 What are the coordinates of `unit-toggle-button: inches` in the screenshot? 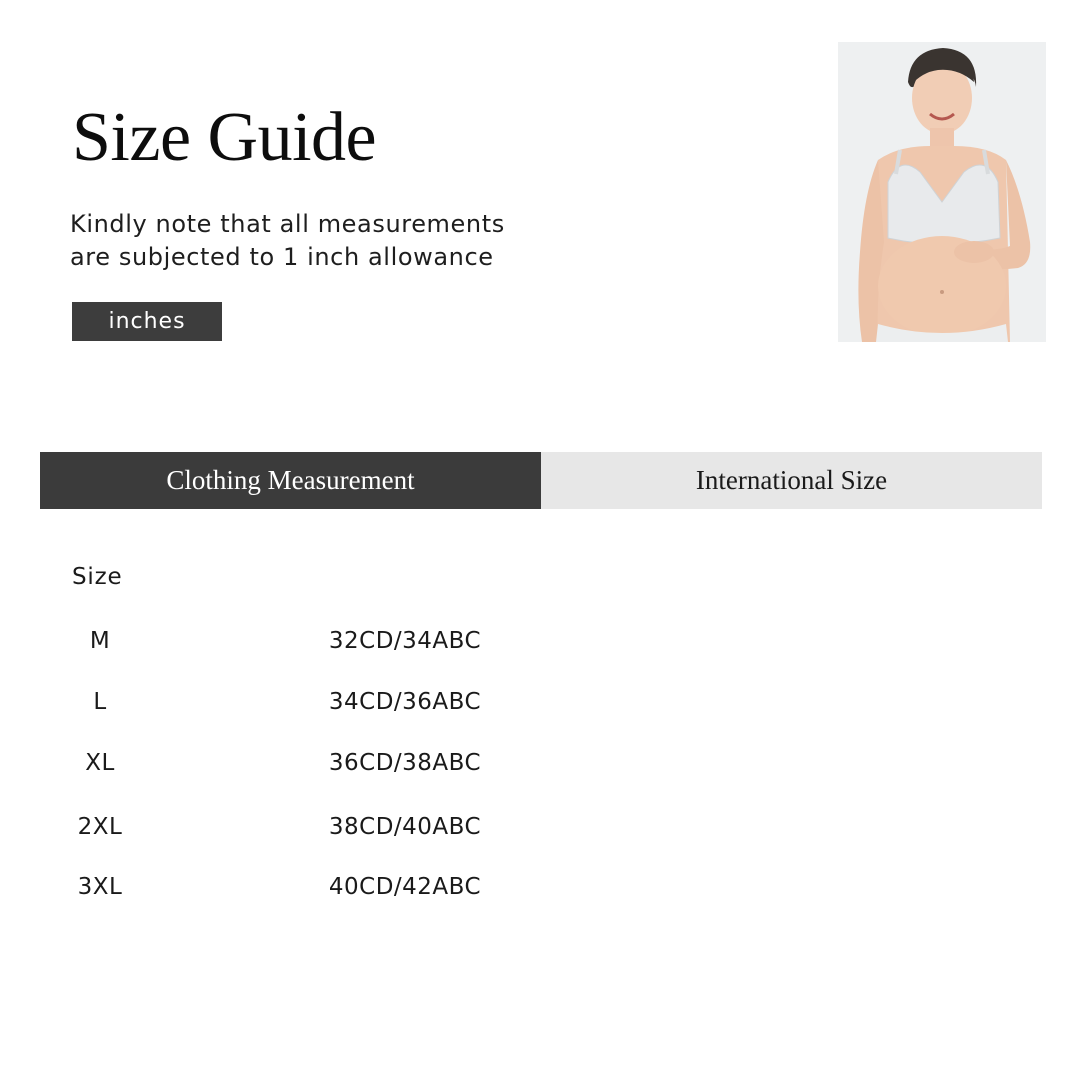 It's located at (147, 321).